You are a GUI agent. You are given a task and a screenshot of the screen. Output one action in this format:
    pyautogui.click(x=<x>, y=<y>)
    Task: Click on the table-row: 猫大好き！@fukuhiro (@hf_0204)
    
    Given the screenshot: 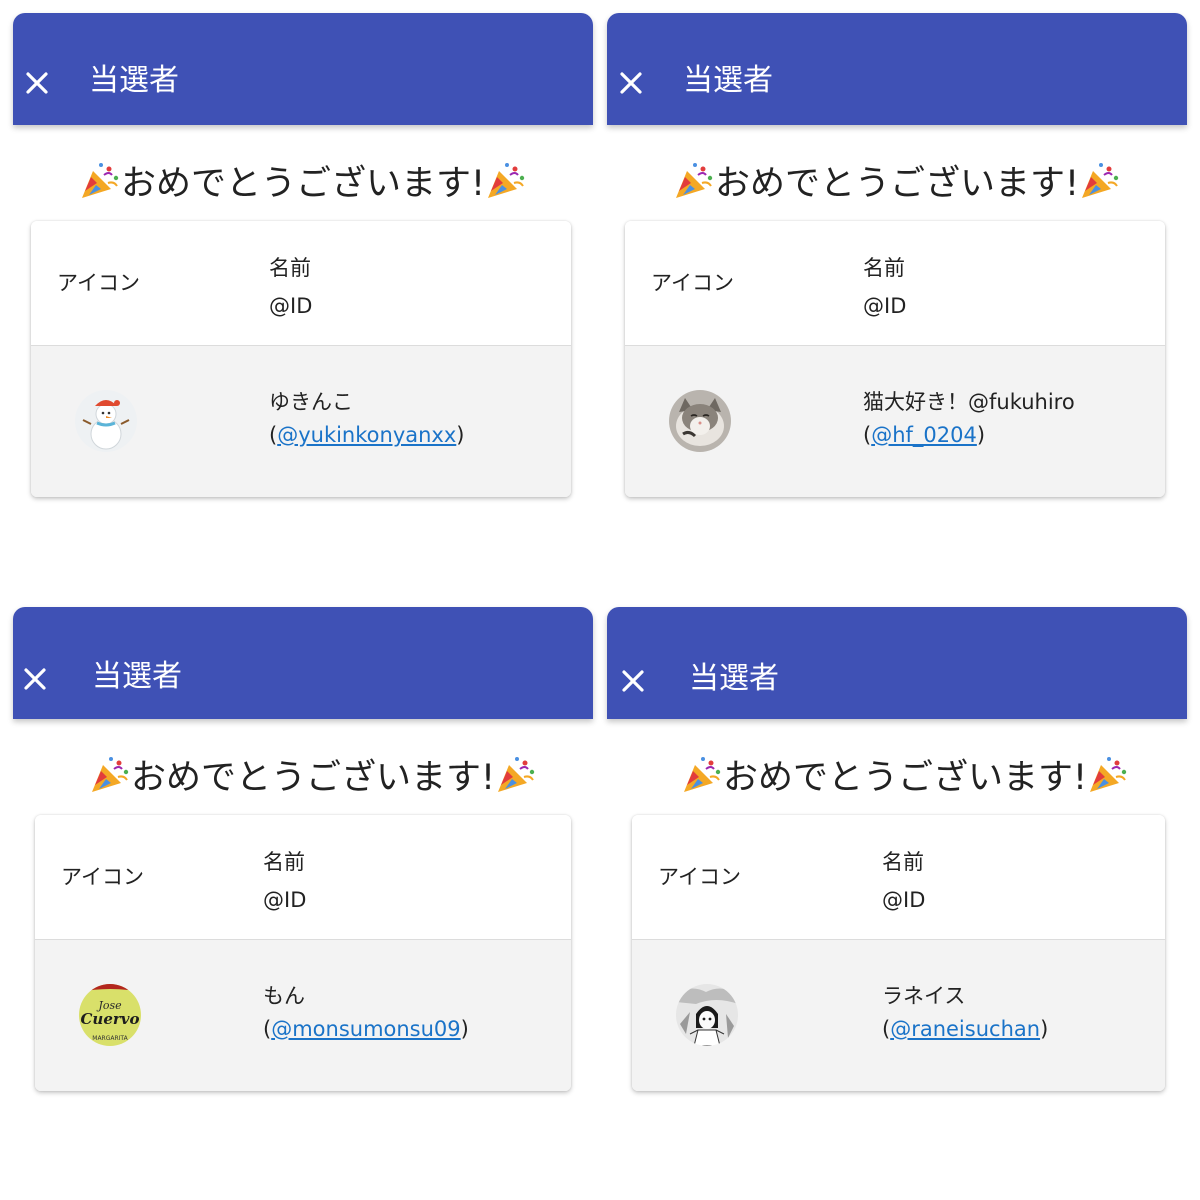 What is the action you would take?
    pyautogui.click(x=895, y=421)
    